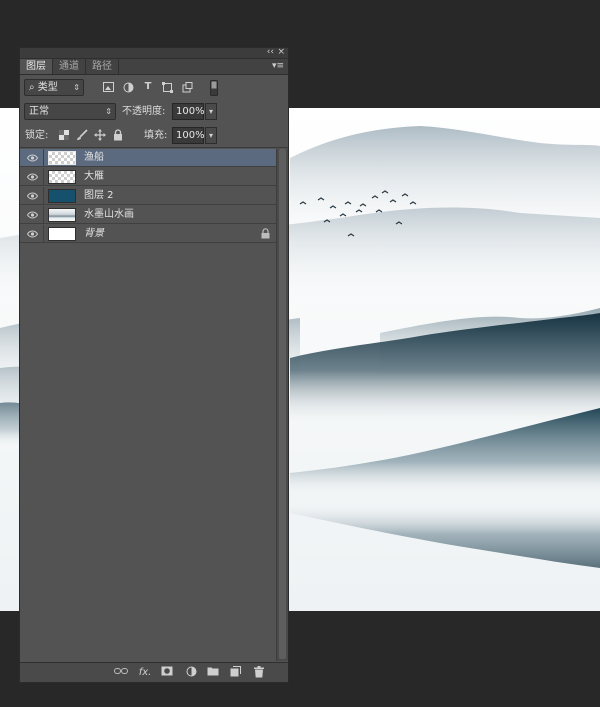  Describe the element at coordinates (265, 235) in the screenshot. I see `layer-lock-icon` at that location.